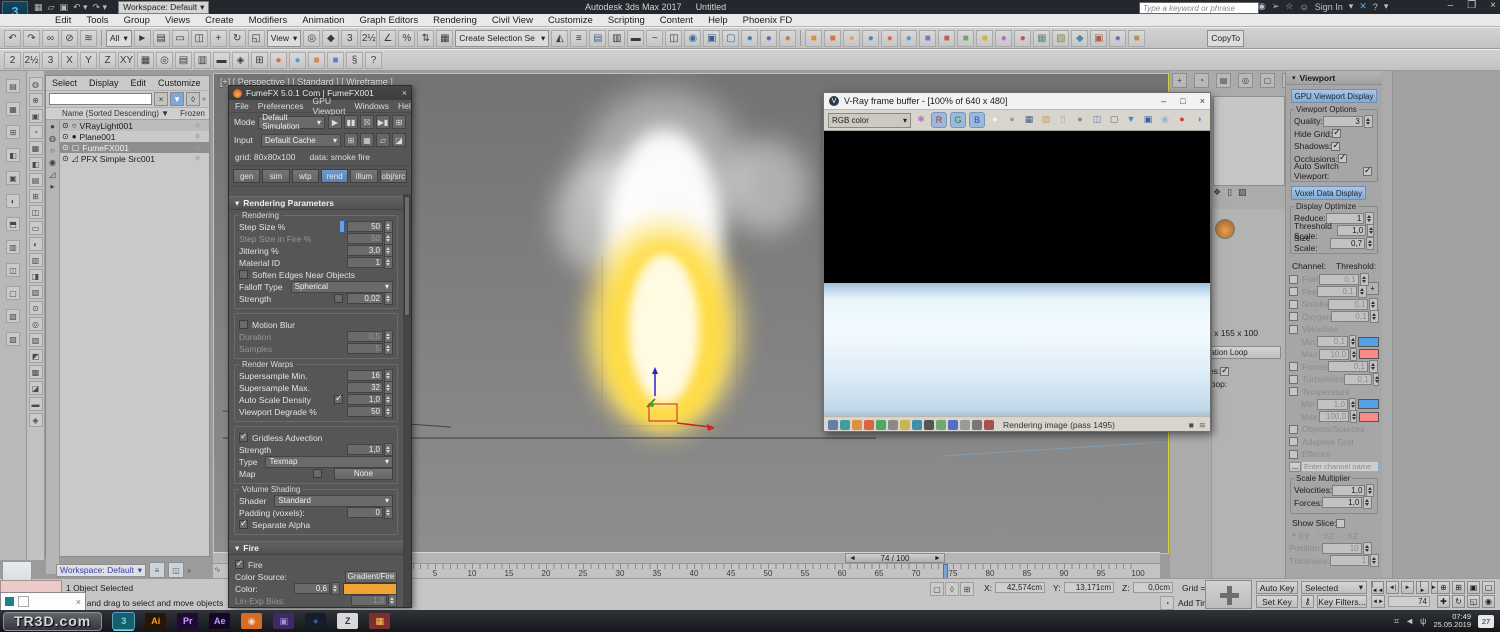 Image resolution: width=1500 pixels, height=632 pixels. Describe the element at coordinates (1217, 192) in the screenshot. I see `make-unique-icon: ❖` at that location.